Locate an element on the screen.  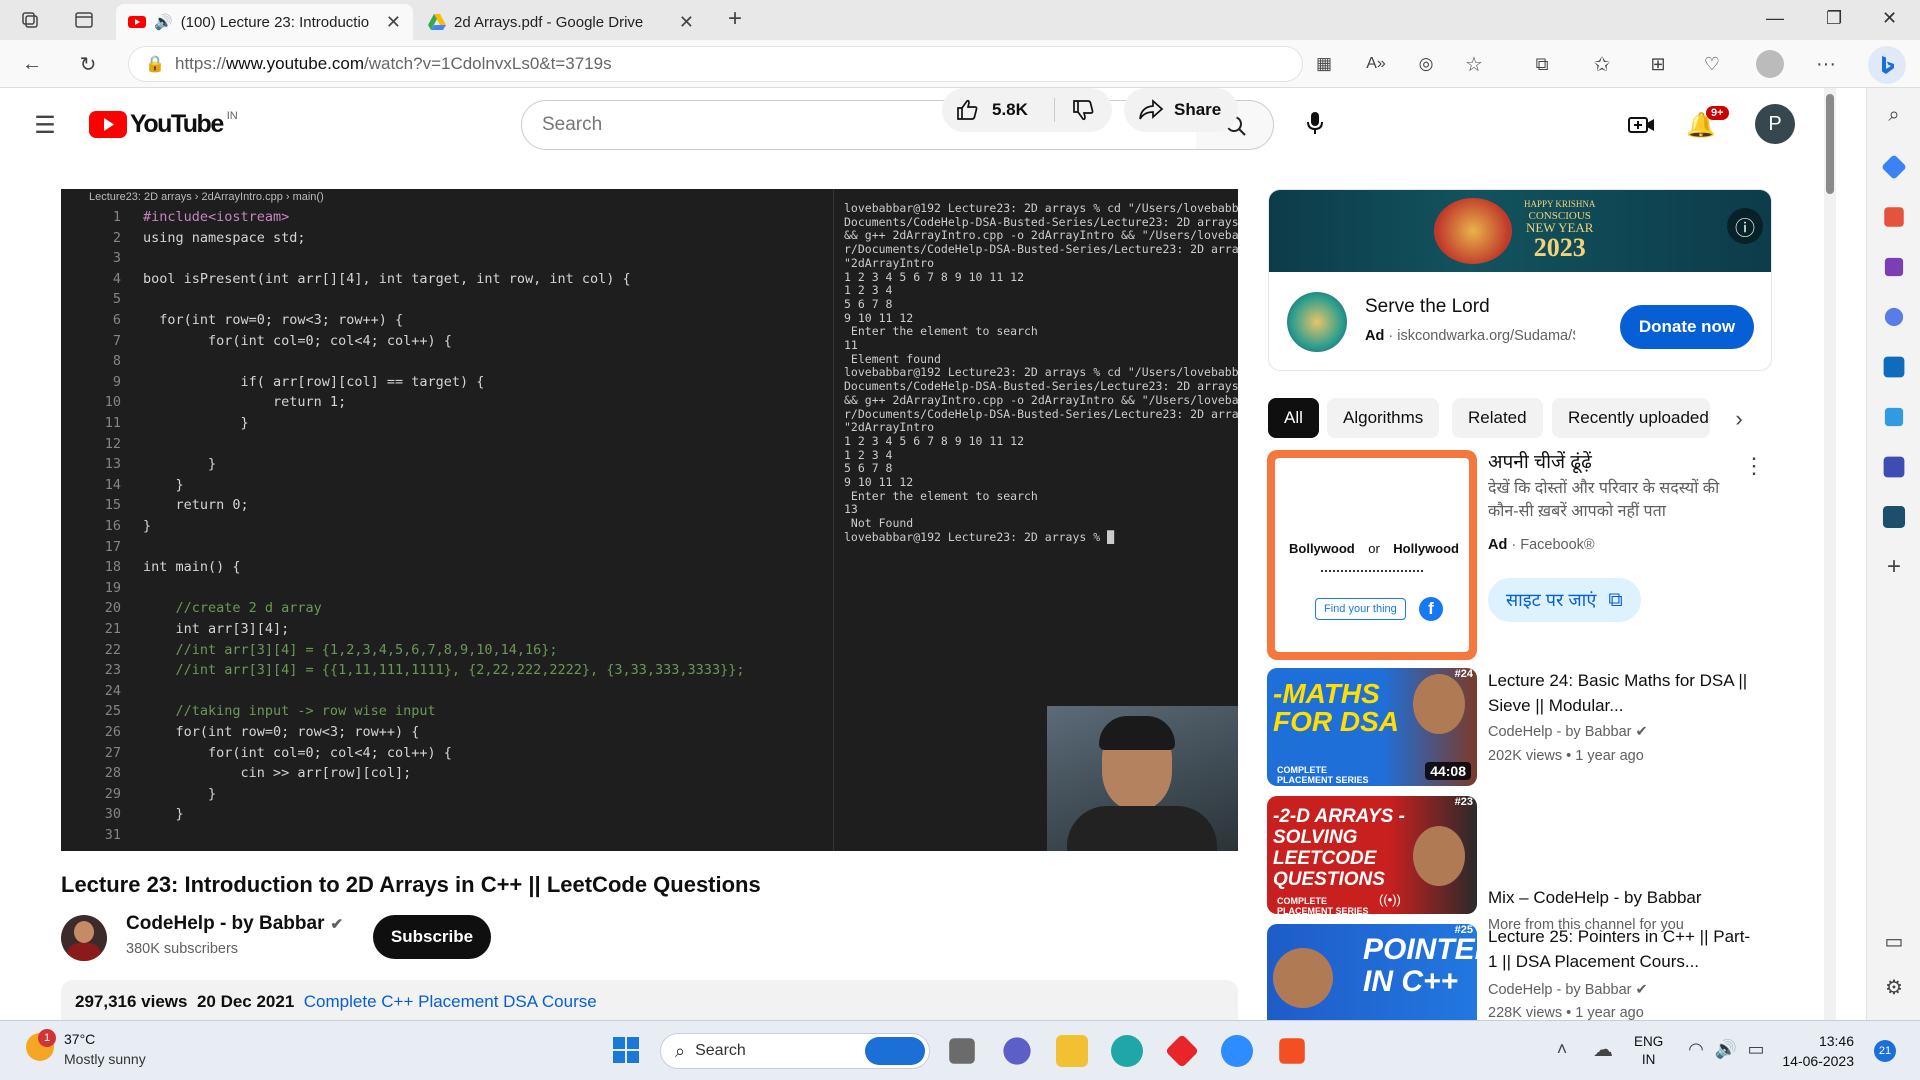
more-options-icon: ··· is located at coordinates (1826, 64).